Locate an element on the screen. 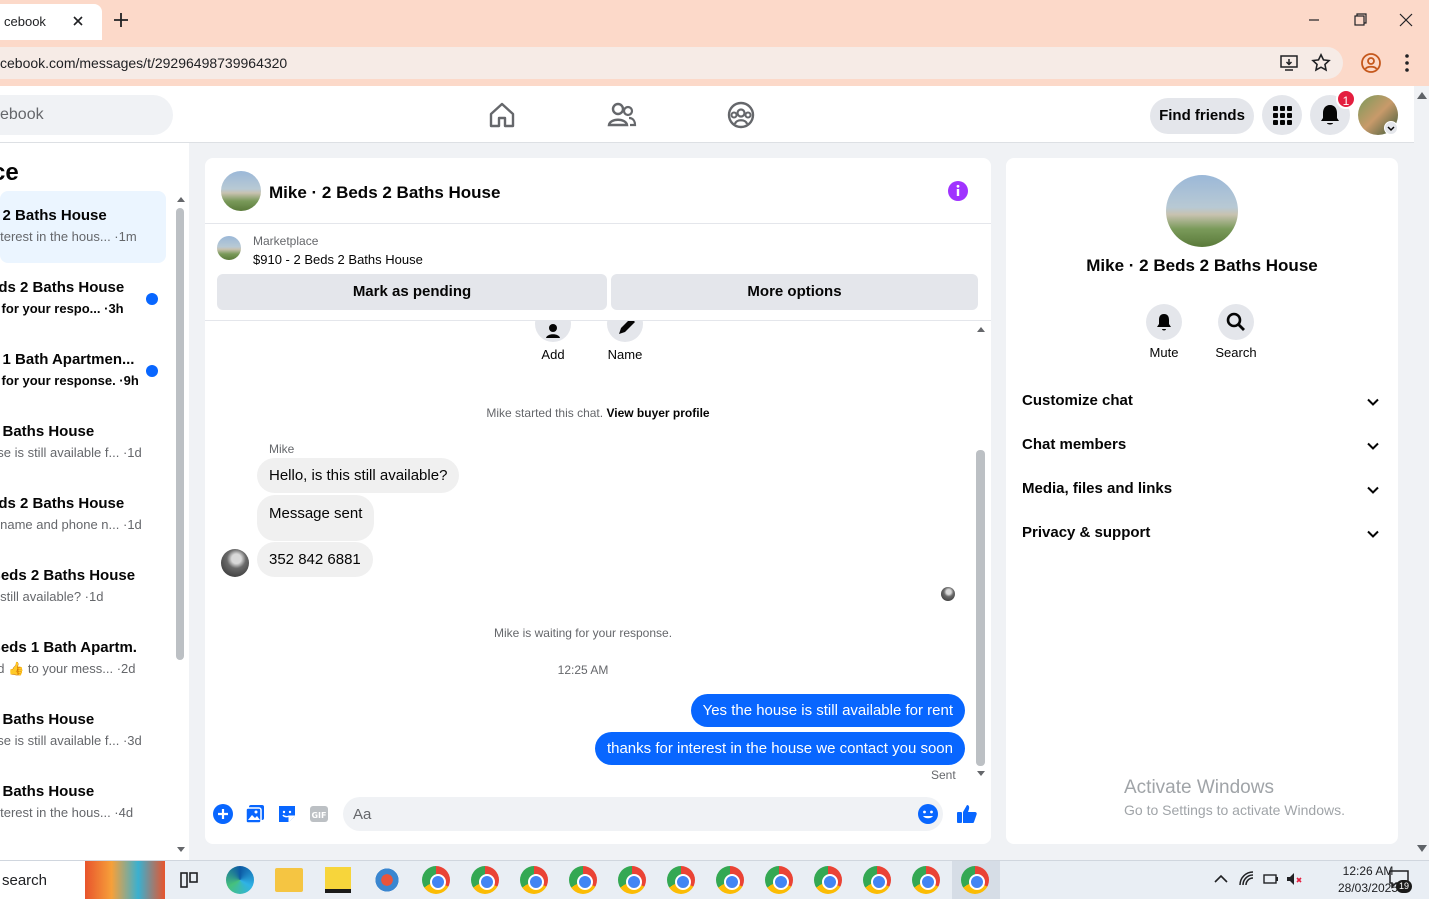  bookmark-star-icon is located at coordinates (1321, 63).